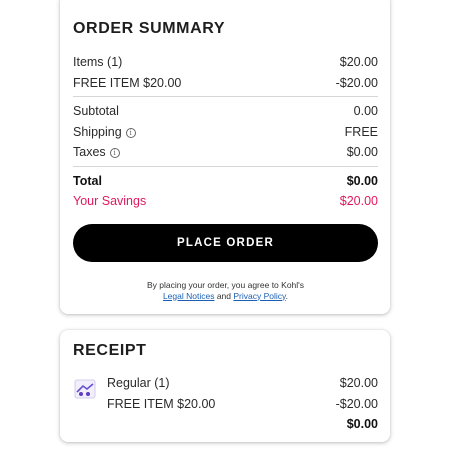  I want to click on receipt-free-item-value: -$20.00, so click(356, 403).